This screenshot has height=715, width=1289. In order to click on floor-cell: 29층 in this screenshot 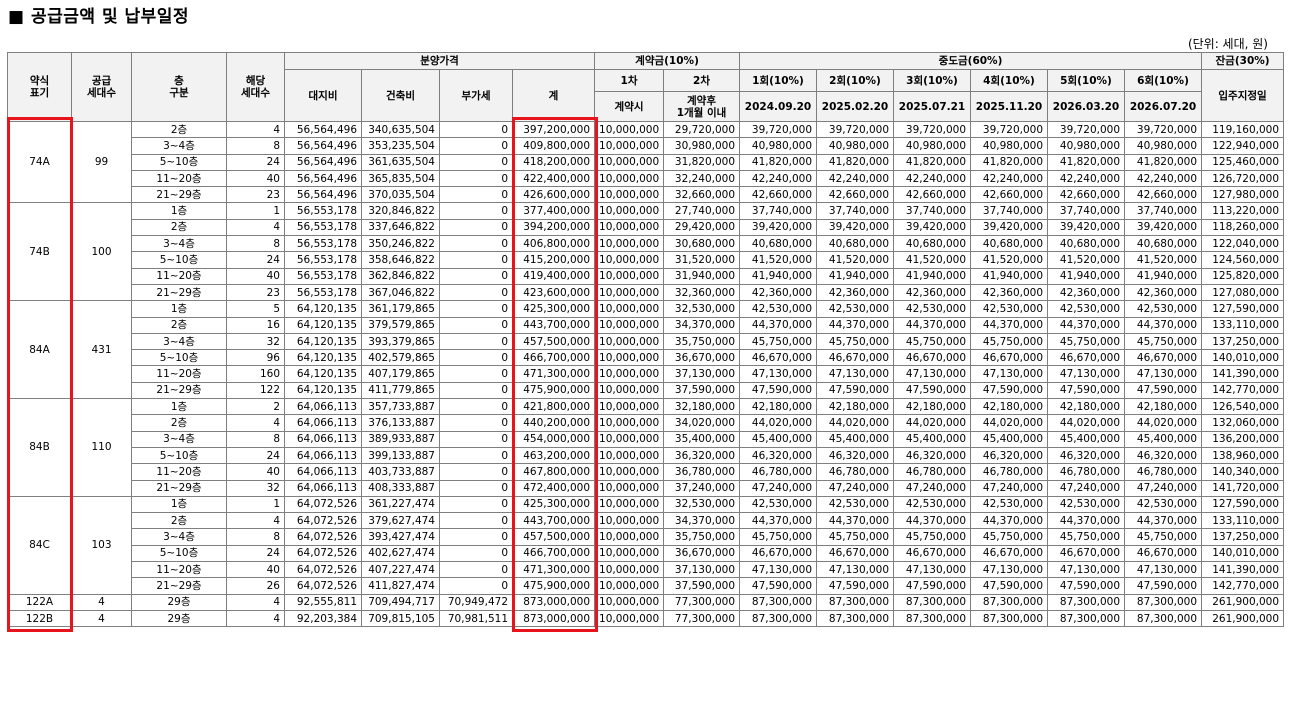, I will do `click(179, 618)`.